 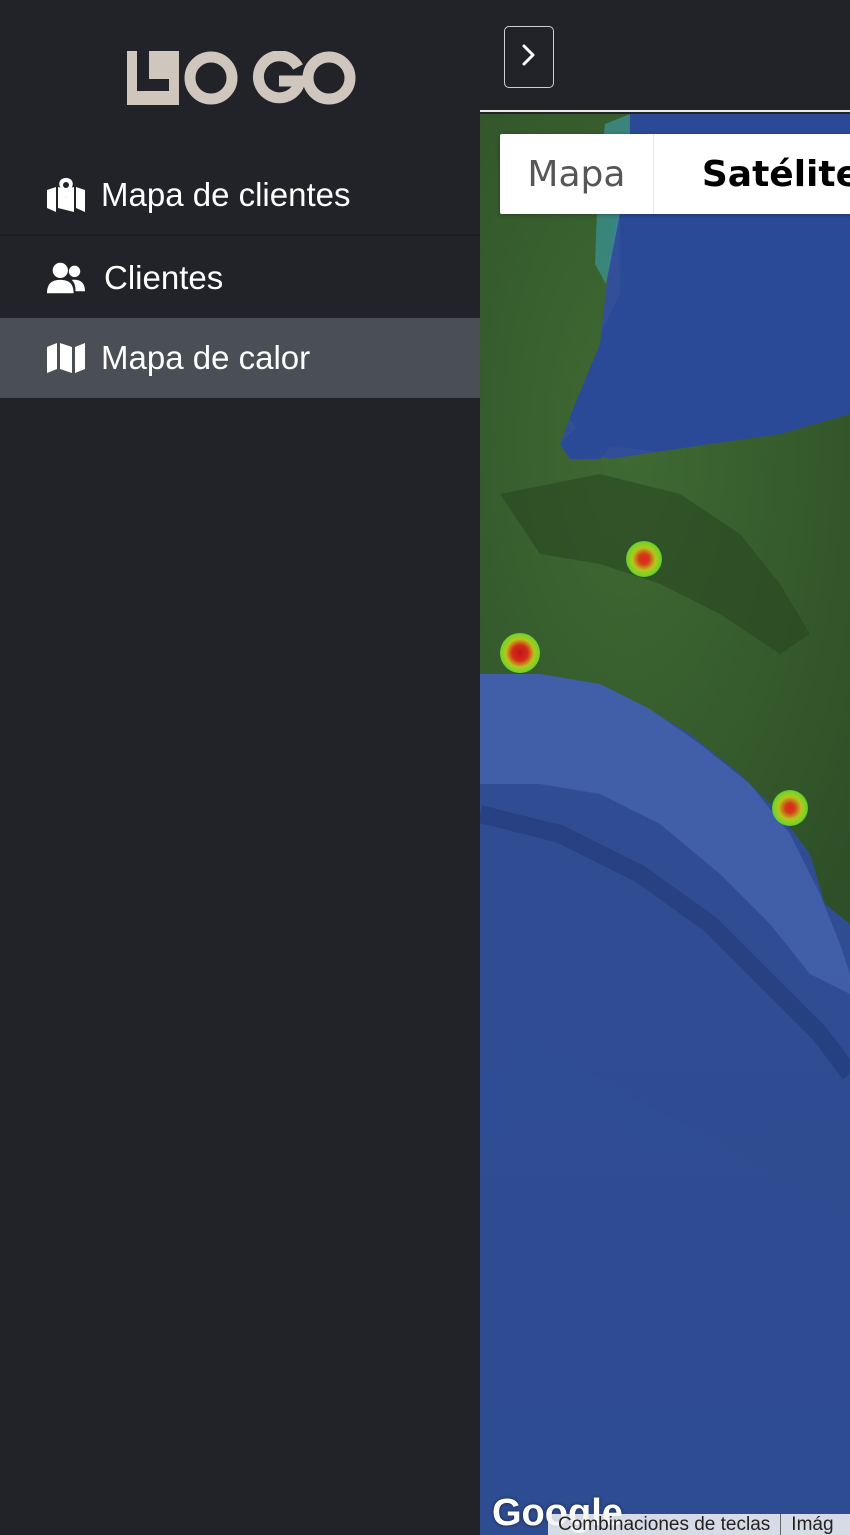 I want to click on top-bar, so click(x=665, y=56).